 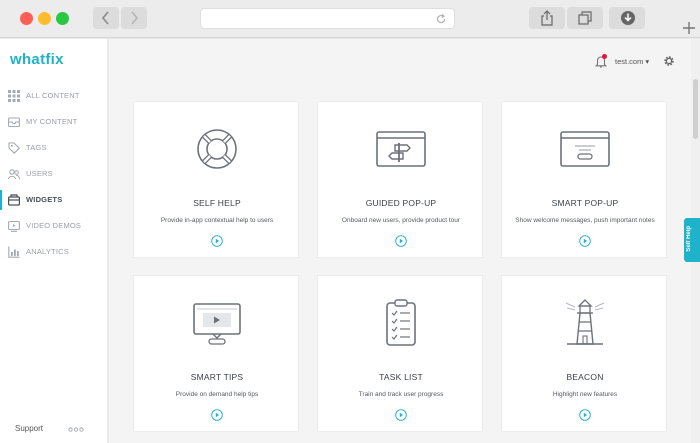 What do you see at coordinates (217, 149) in the screenshot?
I see `lifebuoy-icon` at bounding box center [217, 149].